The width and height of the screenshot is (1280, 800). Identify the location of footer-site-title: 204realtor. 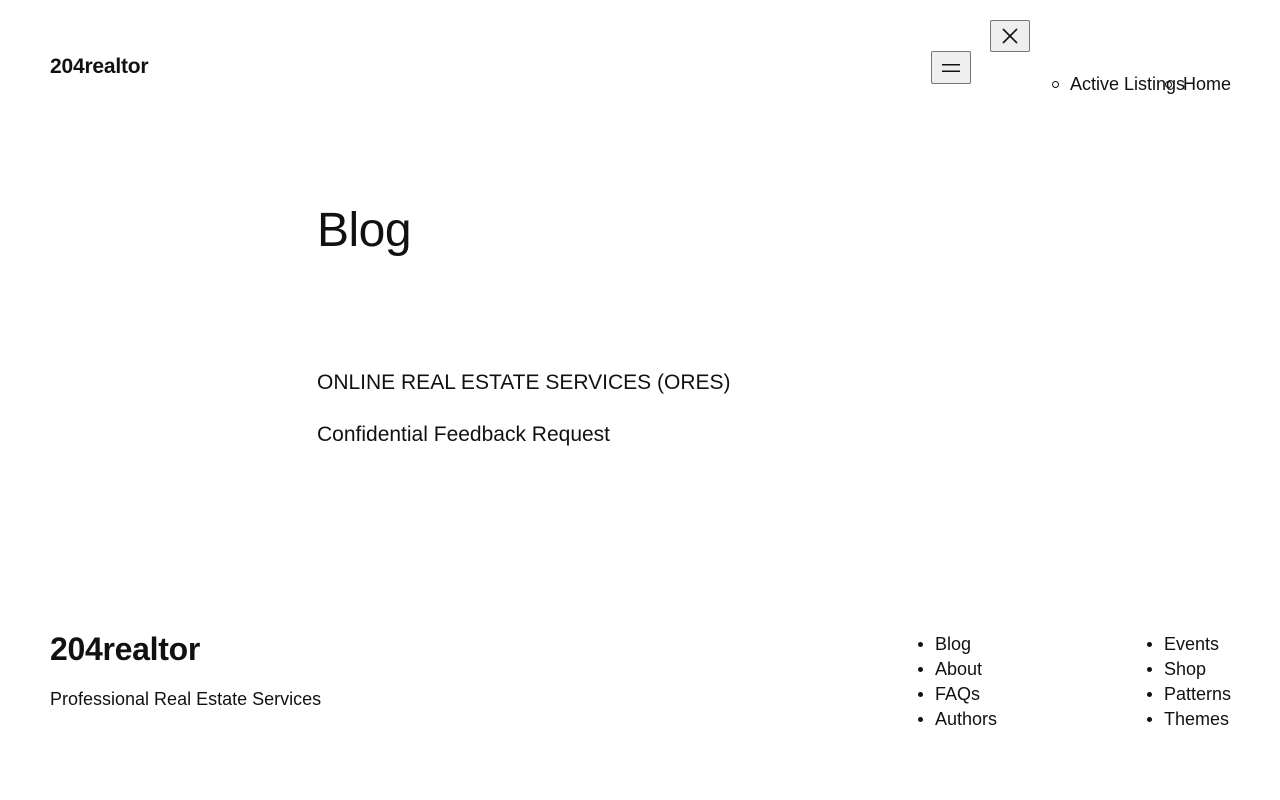
(125, 649).